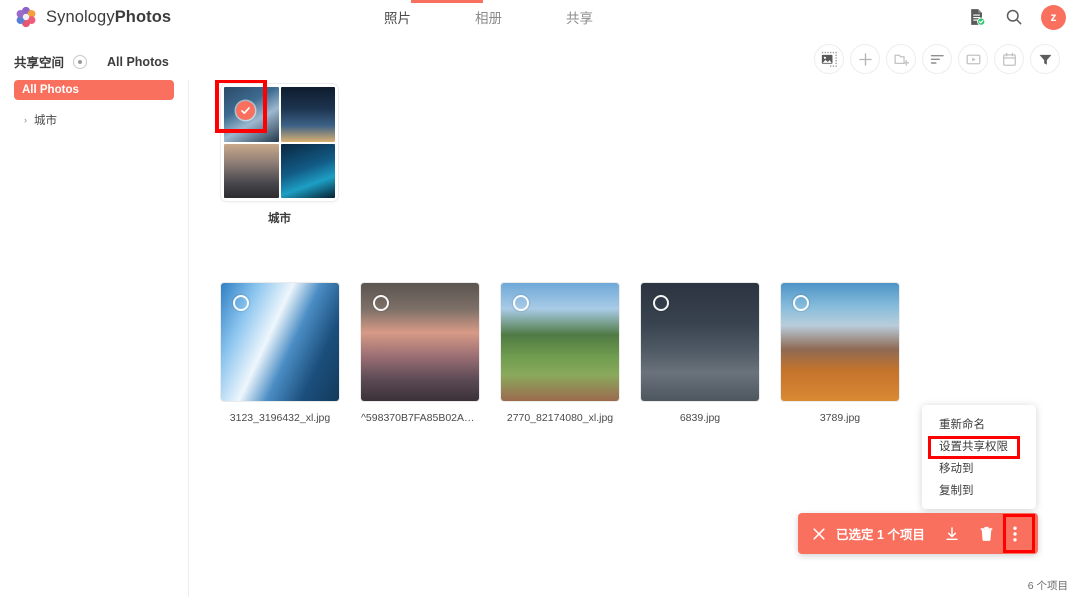 The height and width of the screenshot is (597, 1080). Describe the element at coordinates (952, 534) in the screenshot. I see `download-icon` at that location.